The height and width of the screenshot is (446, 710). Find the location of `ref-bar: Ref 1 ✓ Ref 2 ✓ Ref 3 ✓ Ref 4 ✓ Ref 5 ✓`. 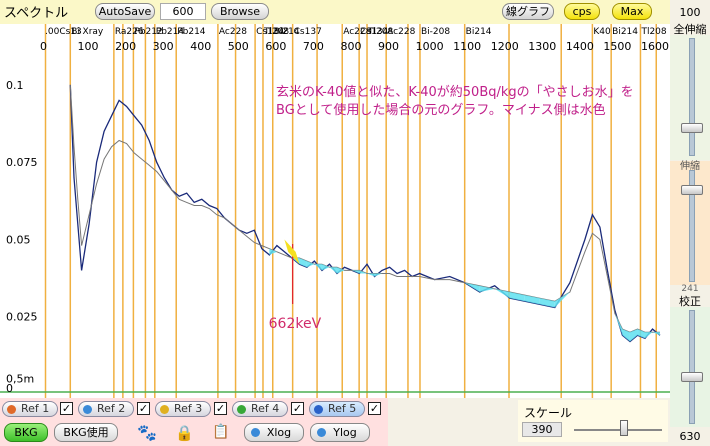

ref-bar: Ref 1 ✓ Ref 2 ✓ Ref 3 ✓ Ref 4 ✓ Ref 5 ✓ is located at coordinates (194, 409).